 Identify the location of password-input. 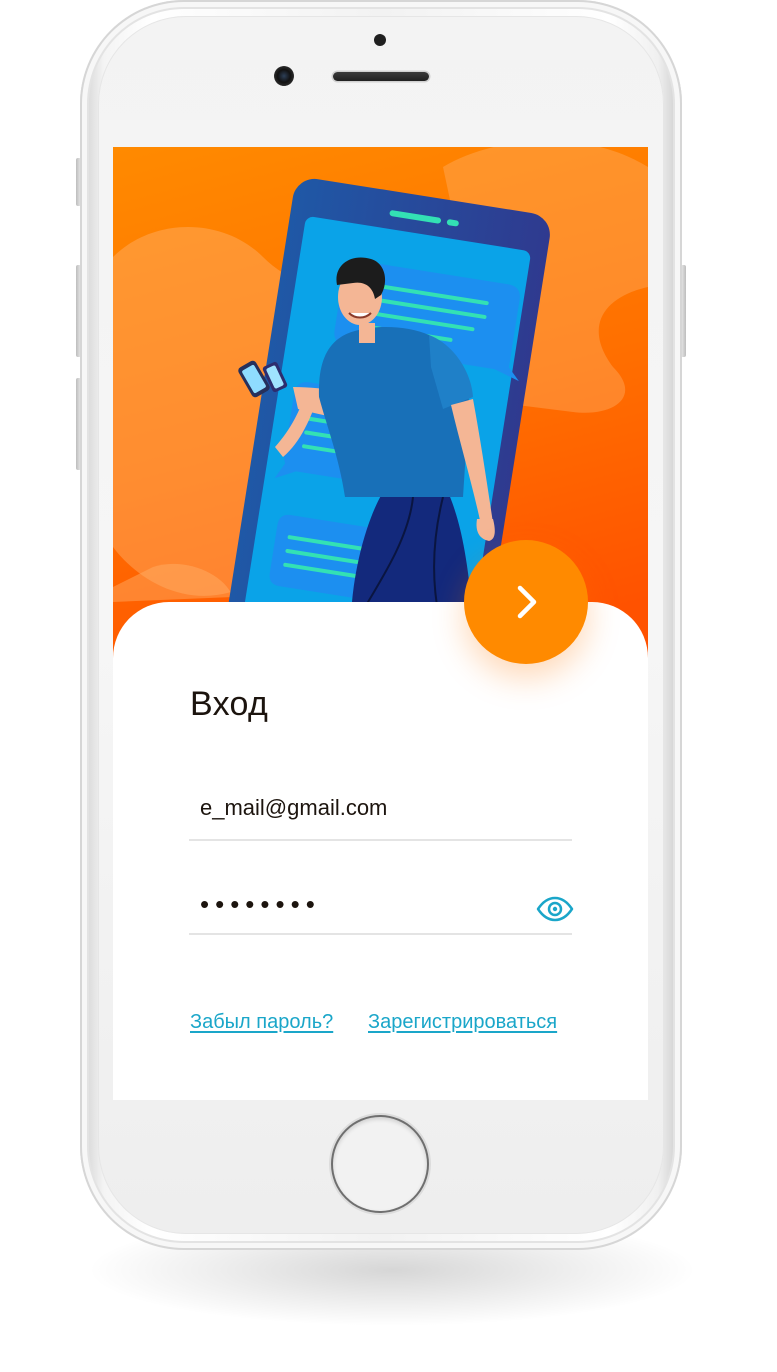
(360, 904).